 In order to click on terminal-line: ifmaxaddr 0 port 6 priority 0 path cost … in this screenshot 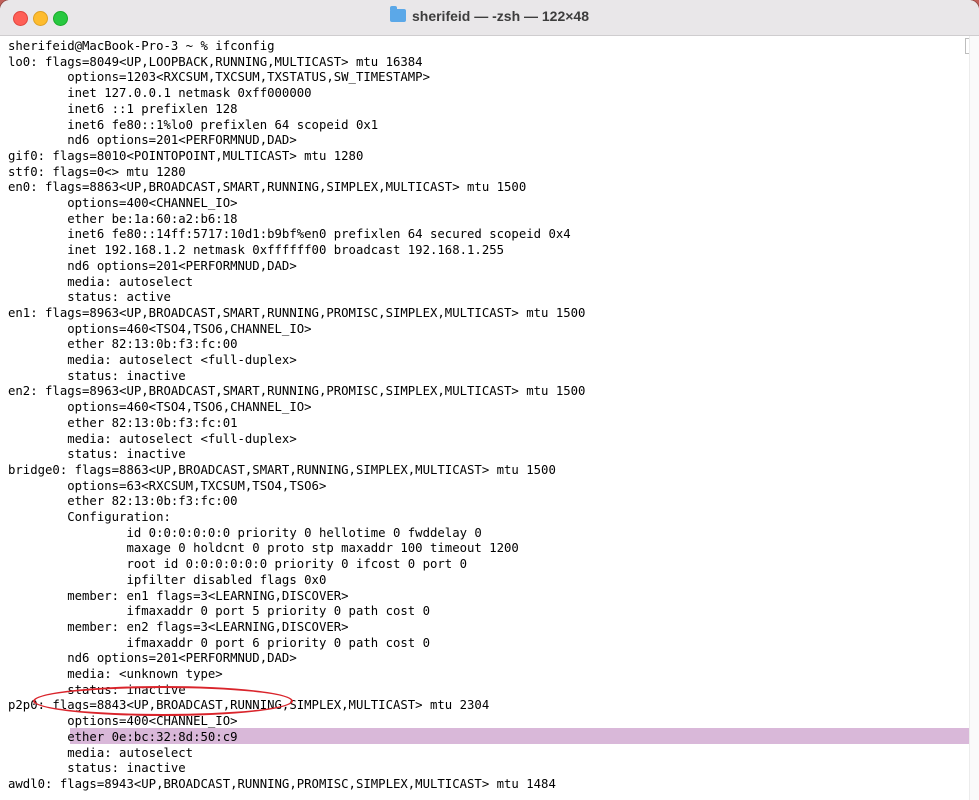, I will do `click(219, 642)`.